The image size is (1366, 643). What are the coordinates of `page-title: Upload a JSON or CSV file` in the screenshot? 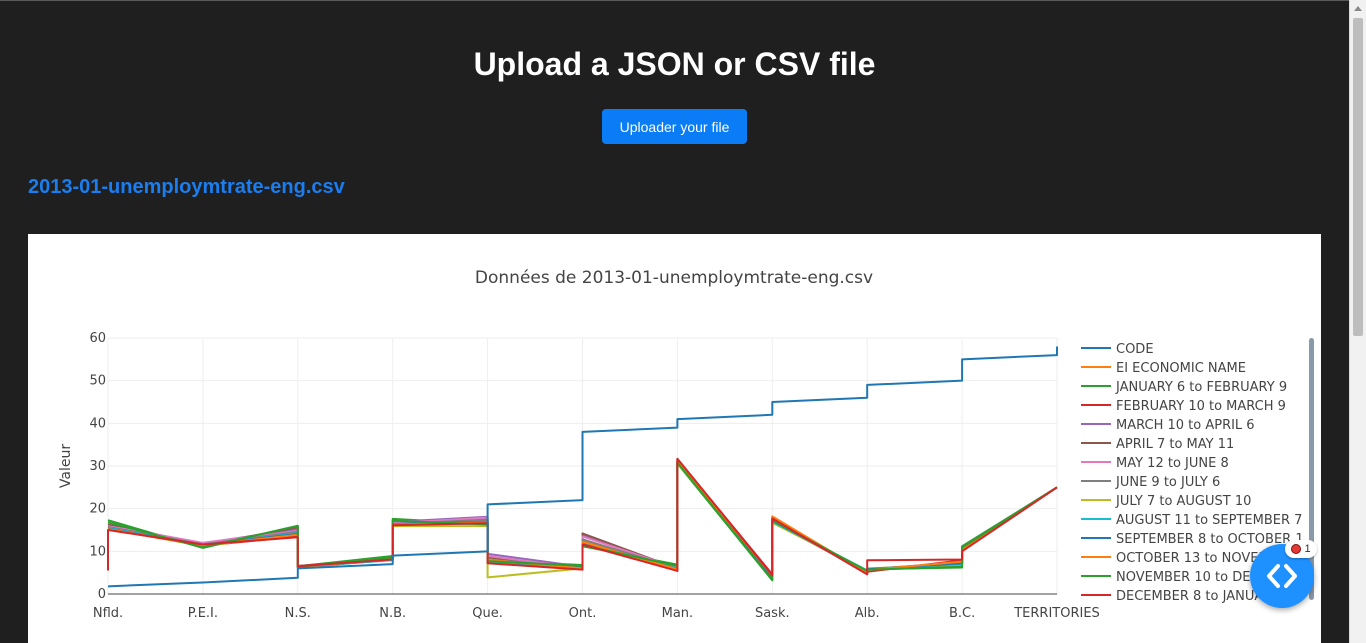 It's located at (674, 64).